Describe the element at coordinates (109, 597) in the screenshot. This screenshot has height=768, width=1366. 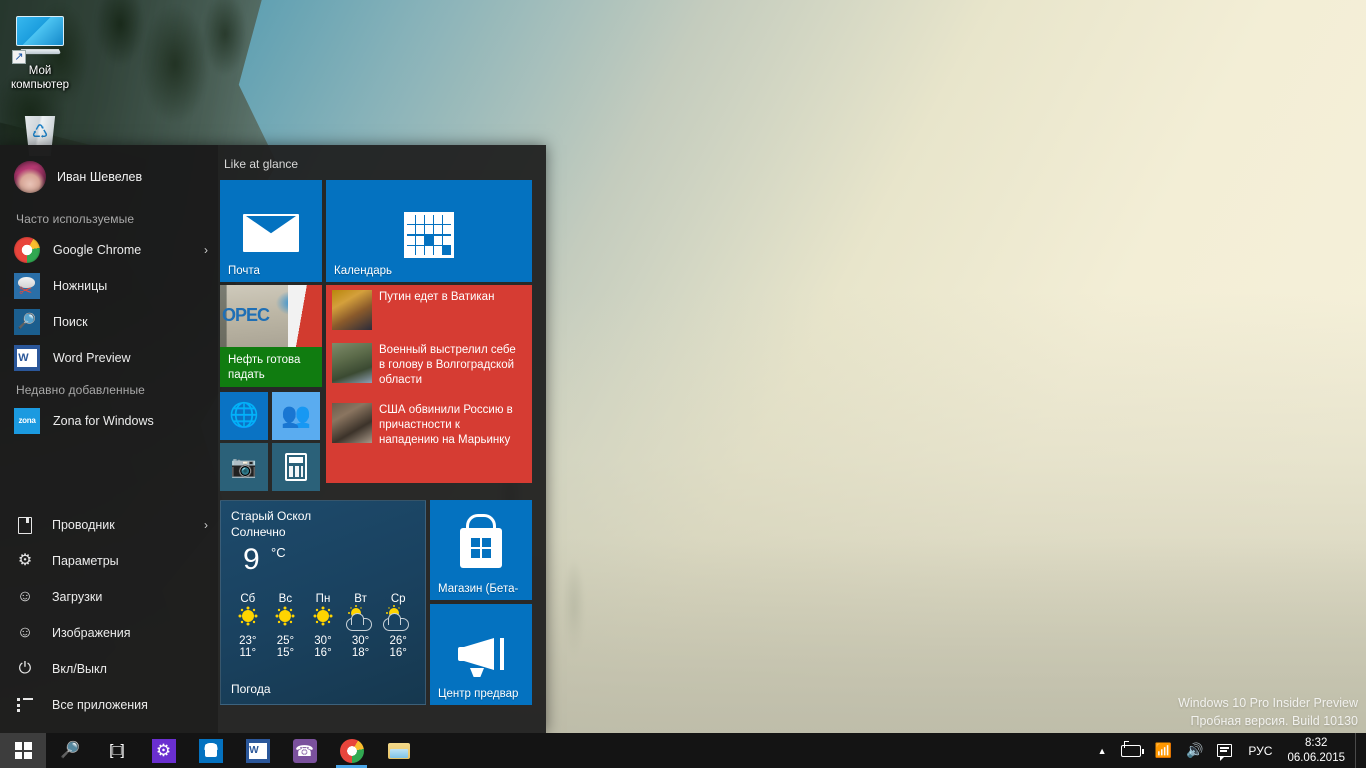
I see `nav-item-downloads: ☺ Загрузки` at that location.